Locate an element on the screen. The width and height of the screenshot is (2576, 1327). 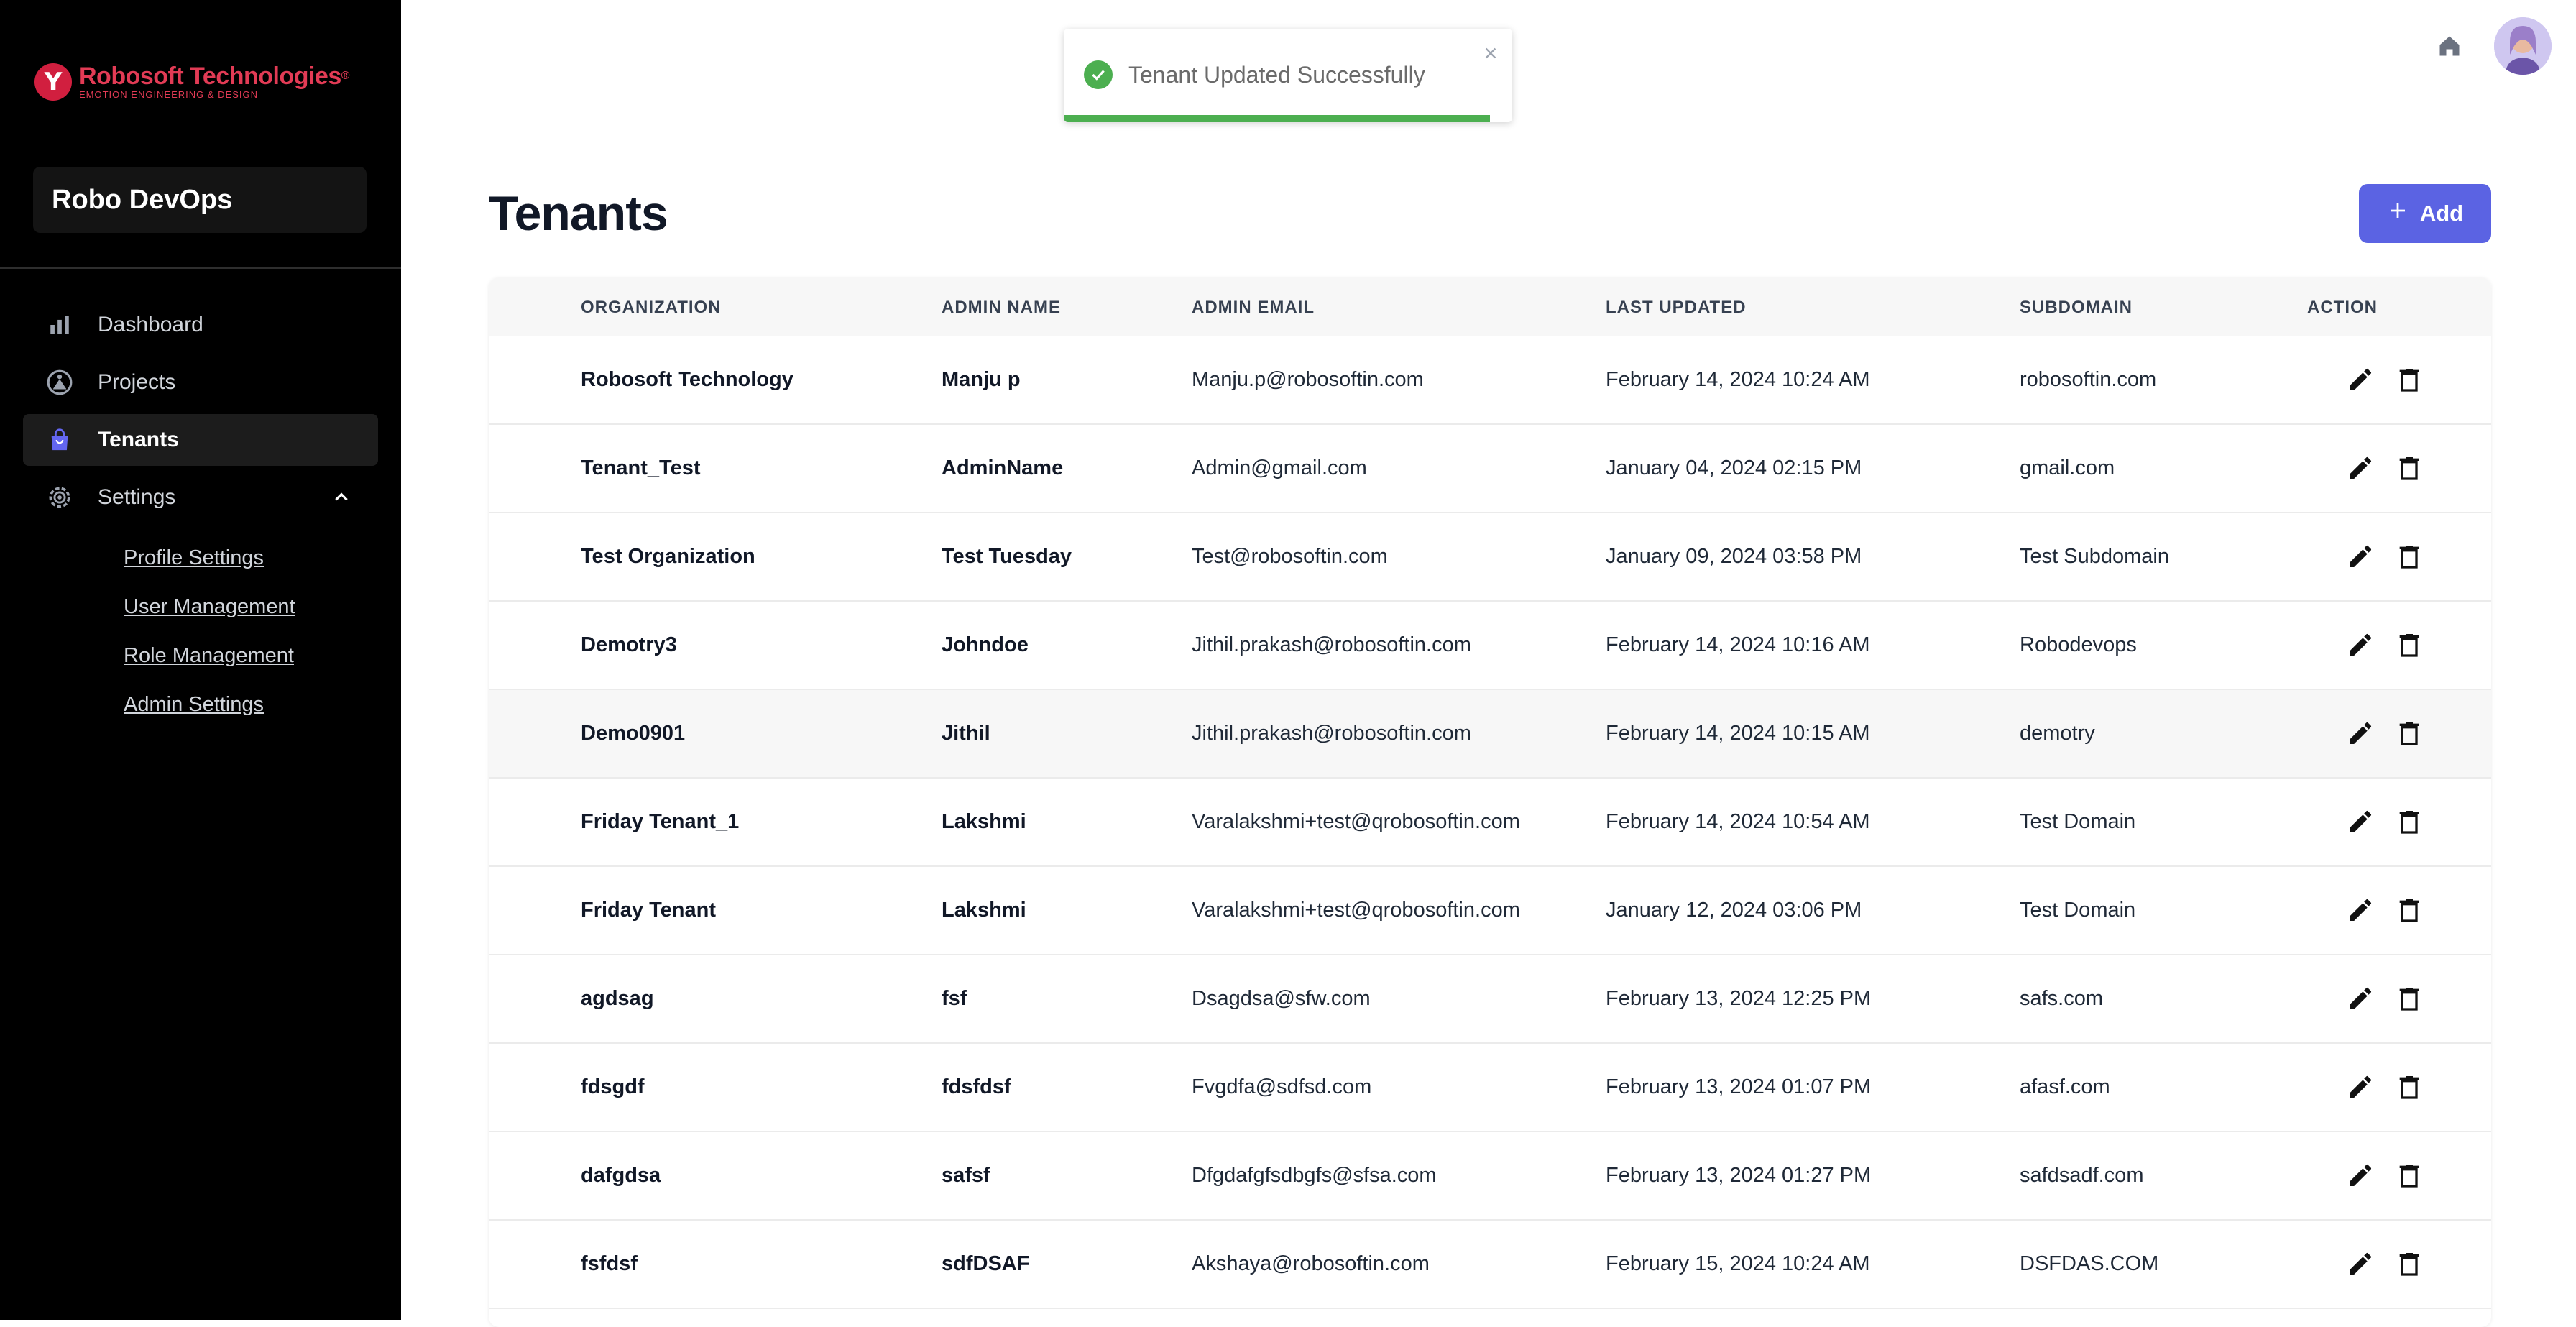
cell-subdomain: Test Subdomain is located at coordinates (2094, 556).